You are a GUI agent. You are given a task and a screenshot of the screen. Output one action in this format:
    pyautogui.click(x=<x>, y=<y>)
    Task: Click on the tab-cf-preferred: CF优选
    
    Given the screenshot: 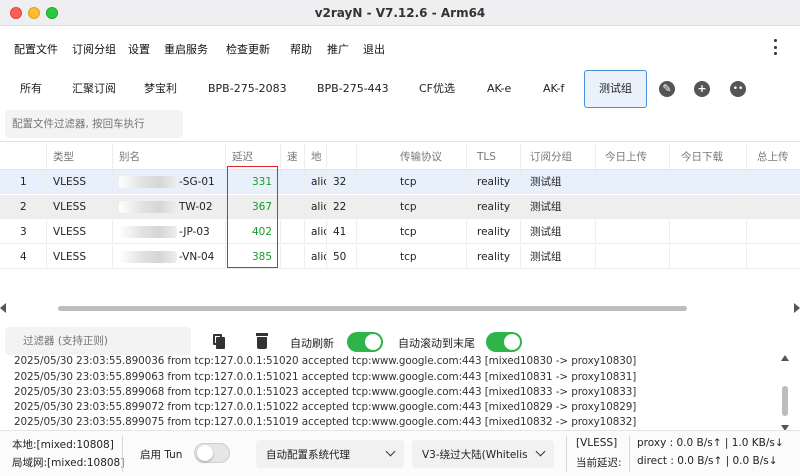 What is the action you would take?
    pyautogui.click(x=437, y=89)
    